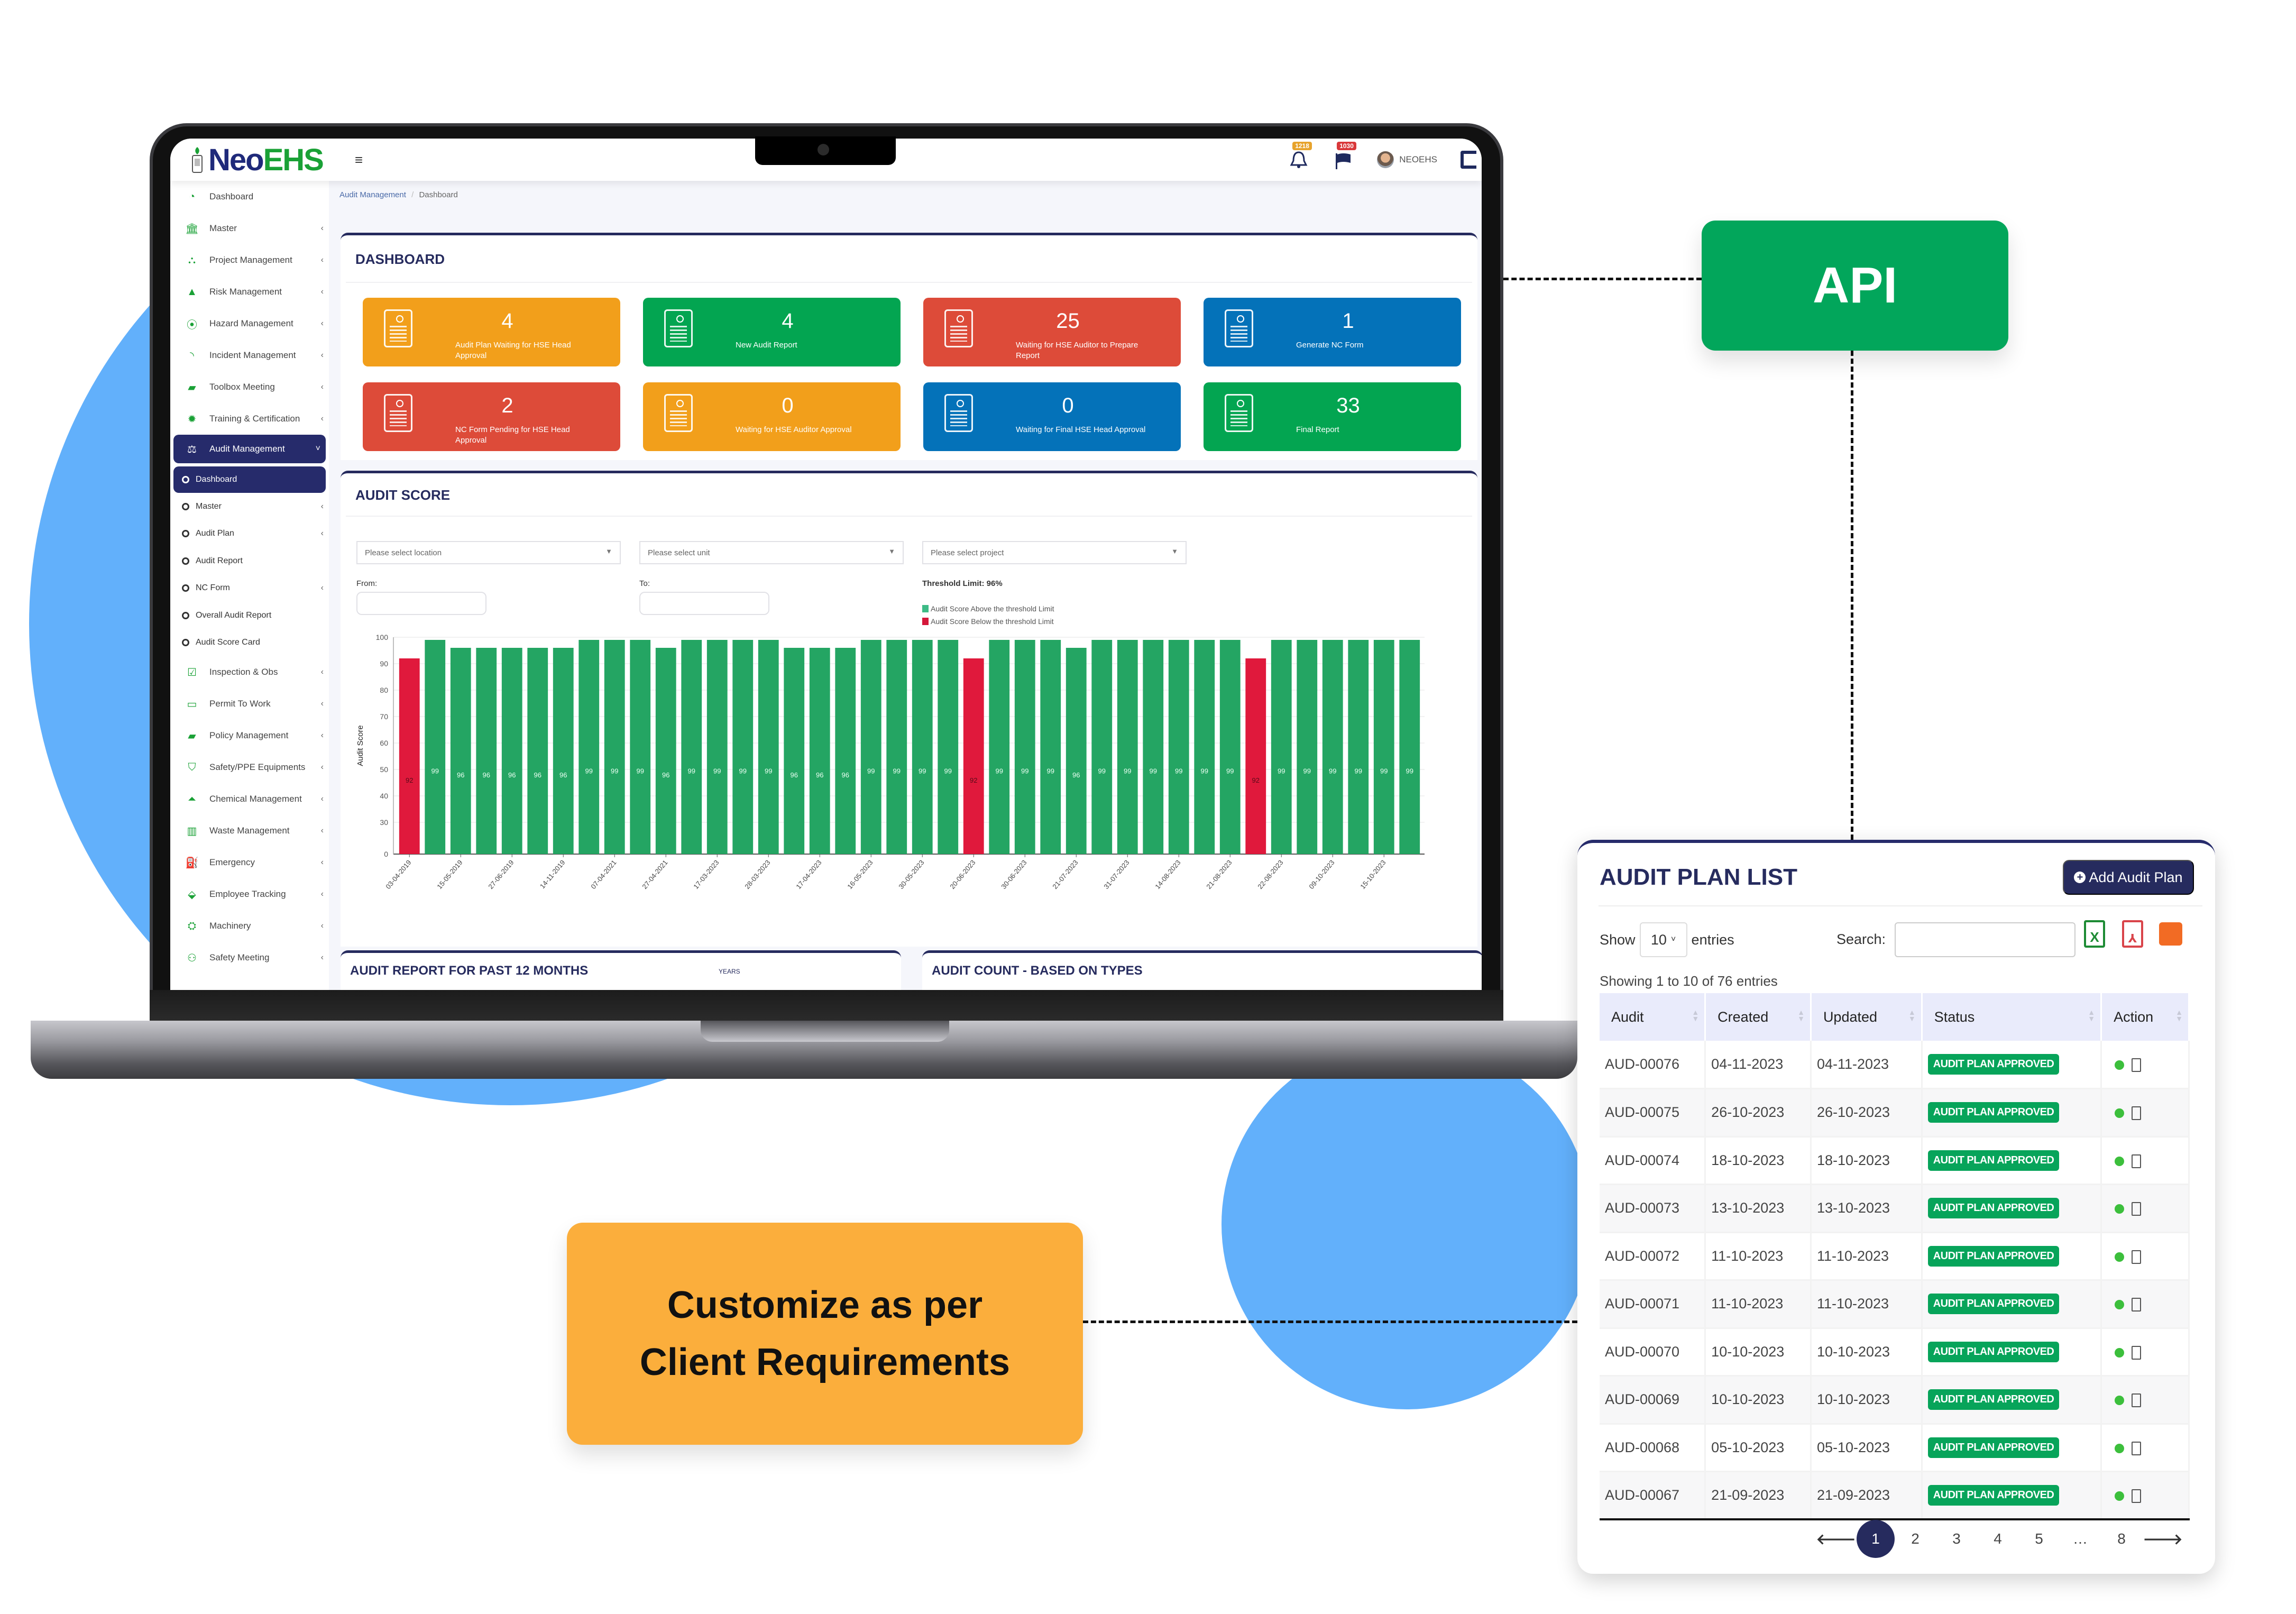  I want to click on pagination-page: 1, so click(1876, 1539).